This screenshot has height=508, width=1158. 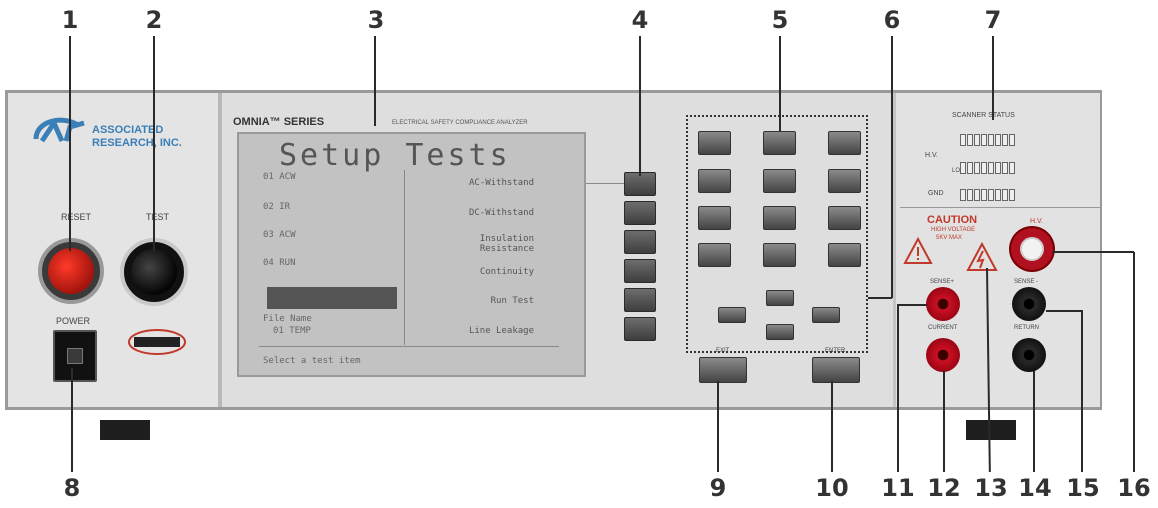 What do you see at coordinates (943, 355) in the screenshot?
I see `current-terminal` at bounding box center [943, 355].